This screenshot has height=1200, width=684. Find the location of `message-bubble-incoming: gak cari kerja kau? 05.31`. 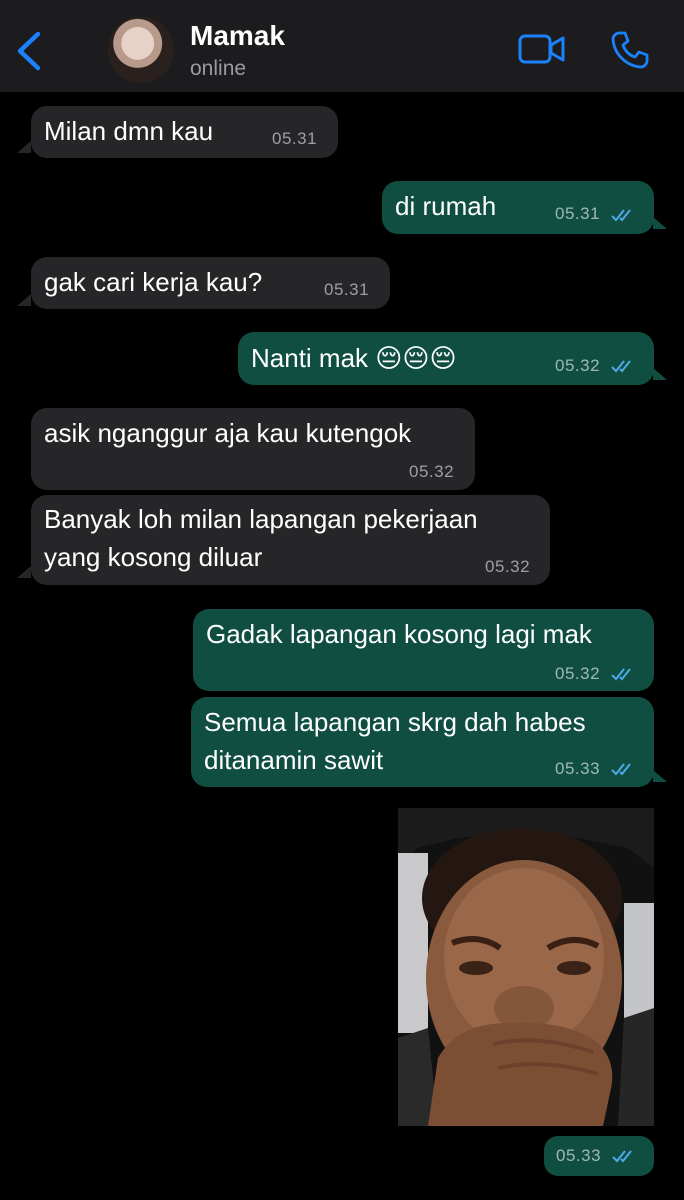

message-bubble-incoming: gak cari kerja kau? 05.31 is located at coordinates (210, 283).